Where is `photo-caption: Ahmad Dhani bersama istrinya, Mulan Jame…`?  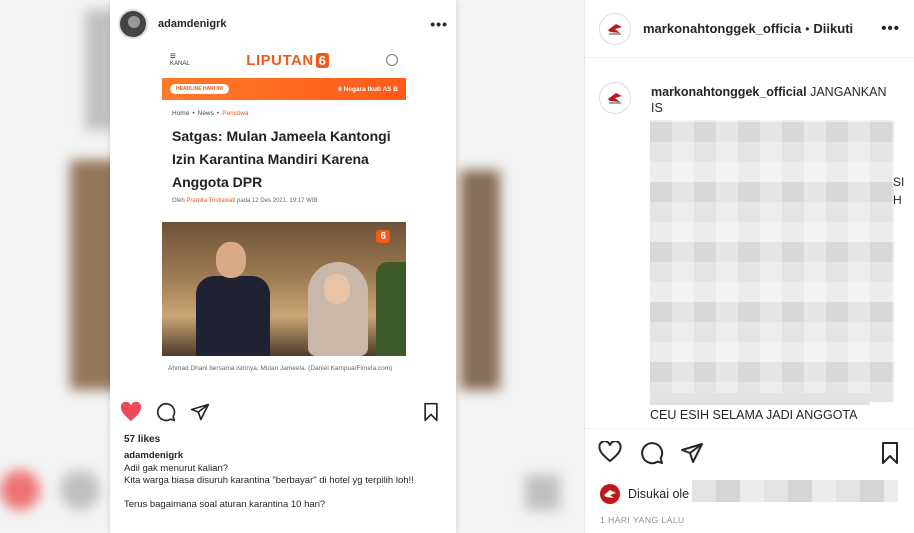
photo-caption: Ahmad Dhani bersama istrinya, Mulan Jame… is located at coordinates (280, 368).